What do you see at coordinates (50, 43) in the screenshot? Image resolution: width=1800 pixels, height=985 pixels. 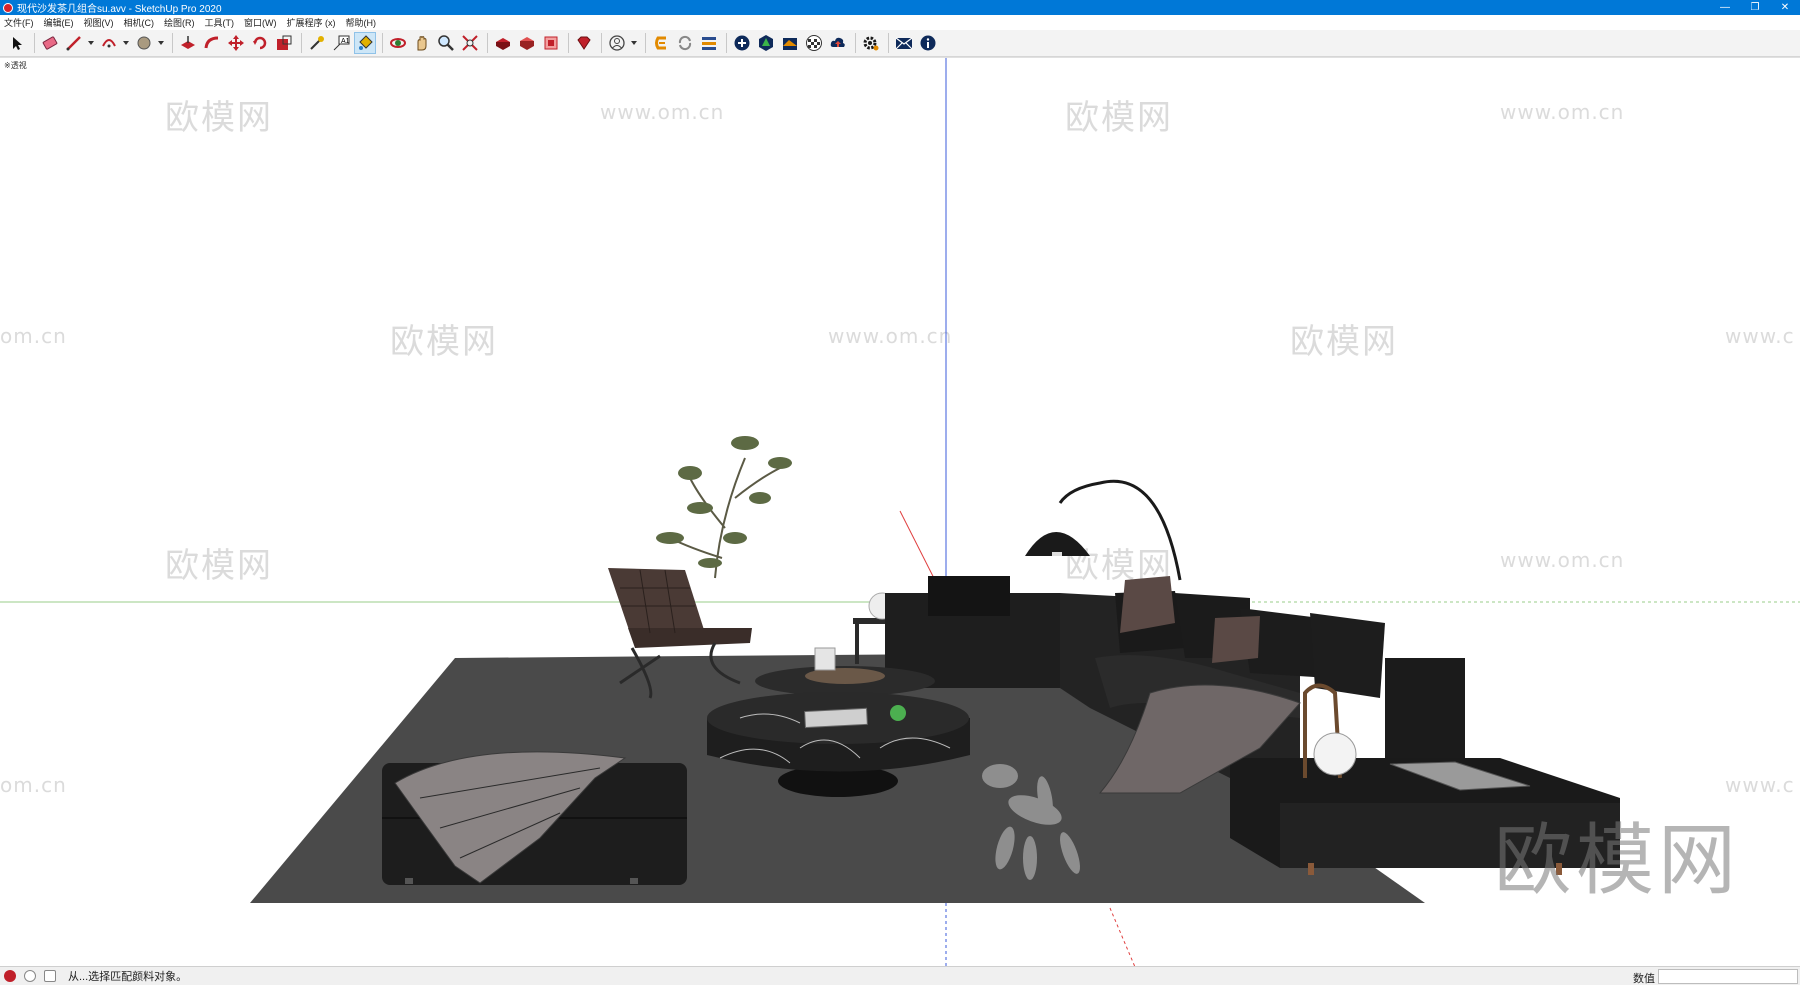 I see `eraser-icon` at bounding box center [50, 43].